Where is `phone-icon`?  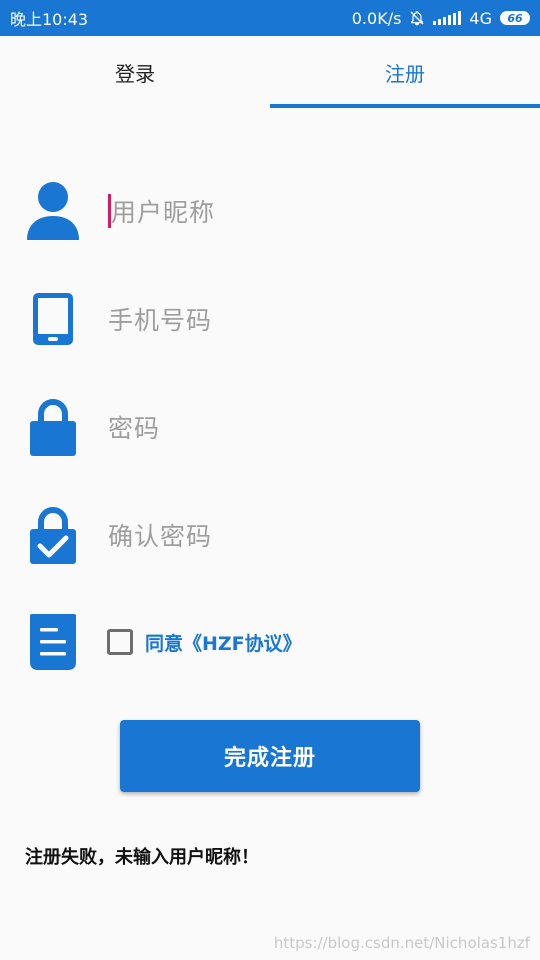
phone-icon is located at coordinates (53, 319).